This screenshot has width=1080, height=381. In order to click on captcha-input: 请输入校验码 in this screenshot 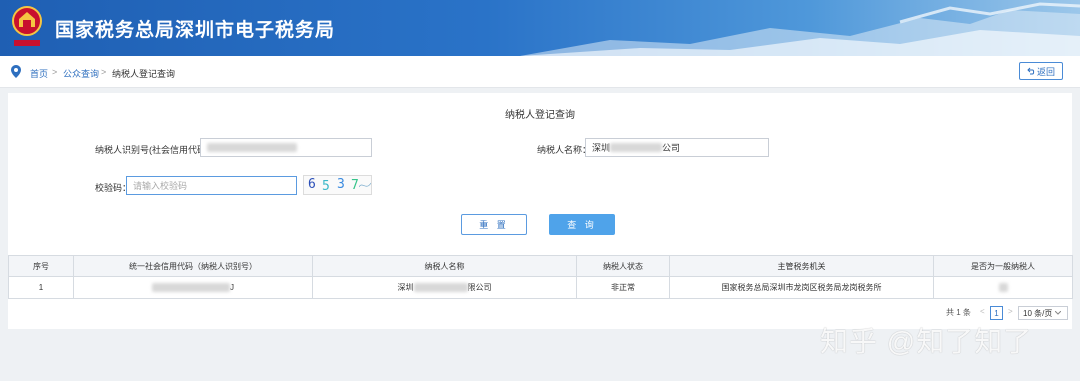, I will do `click(211, 185)`.